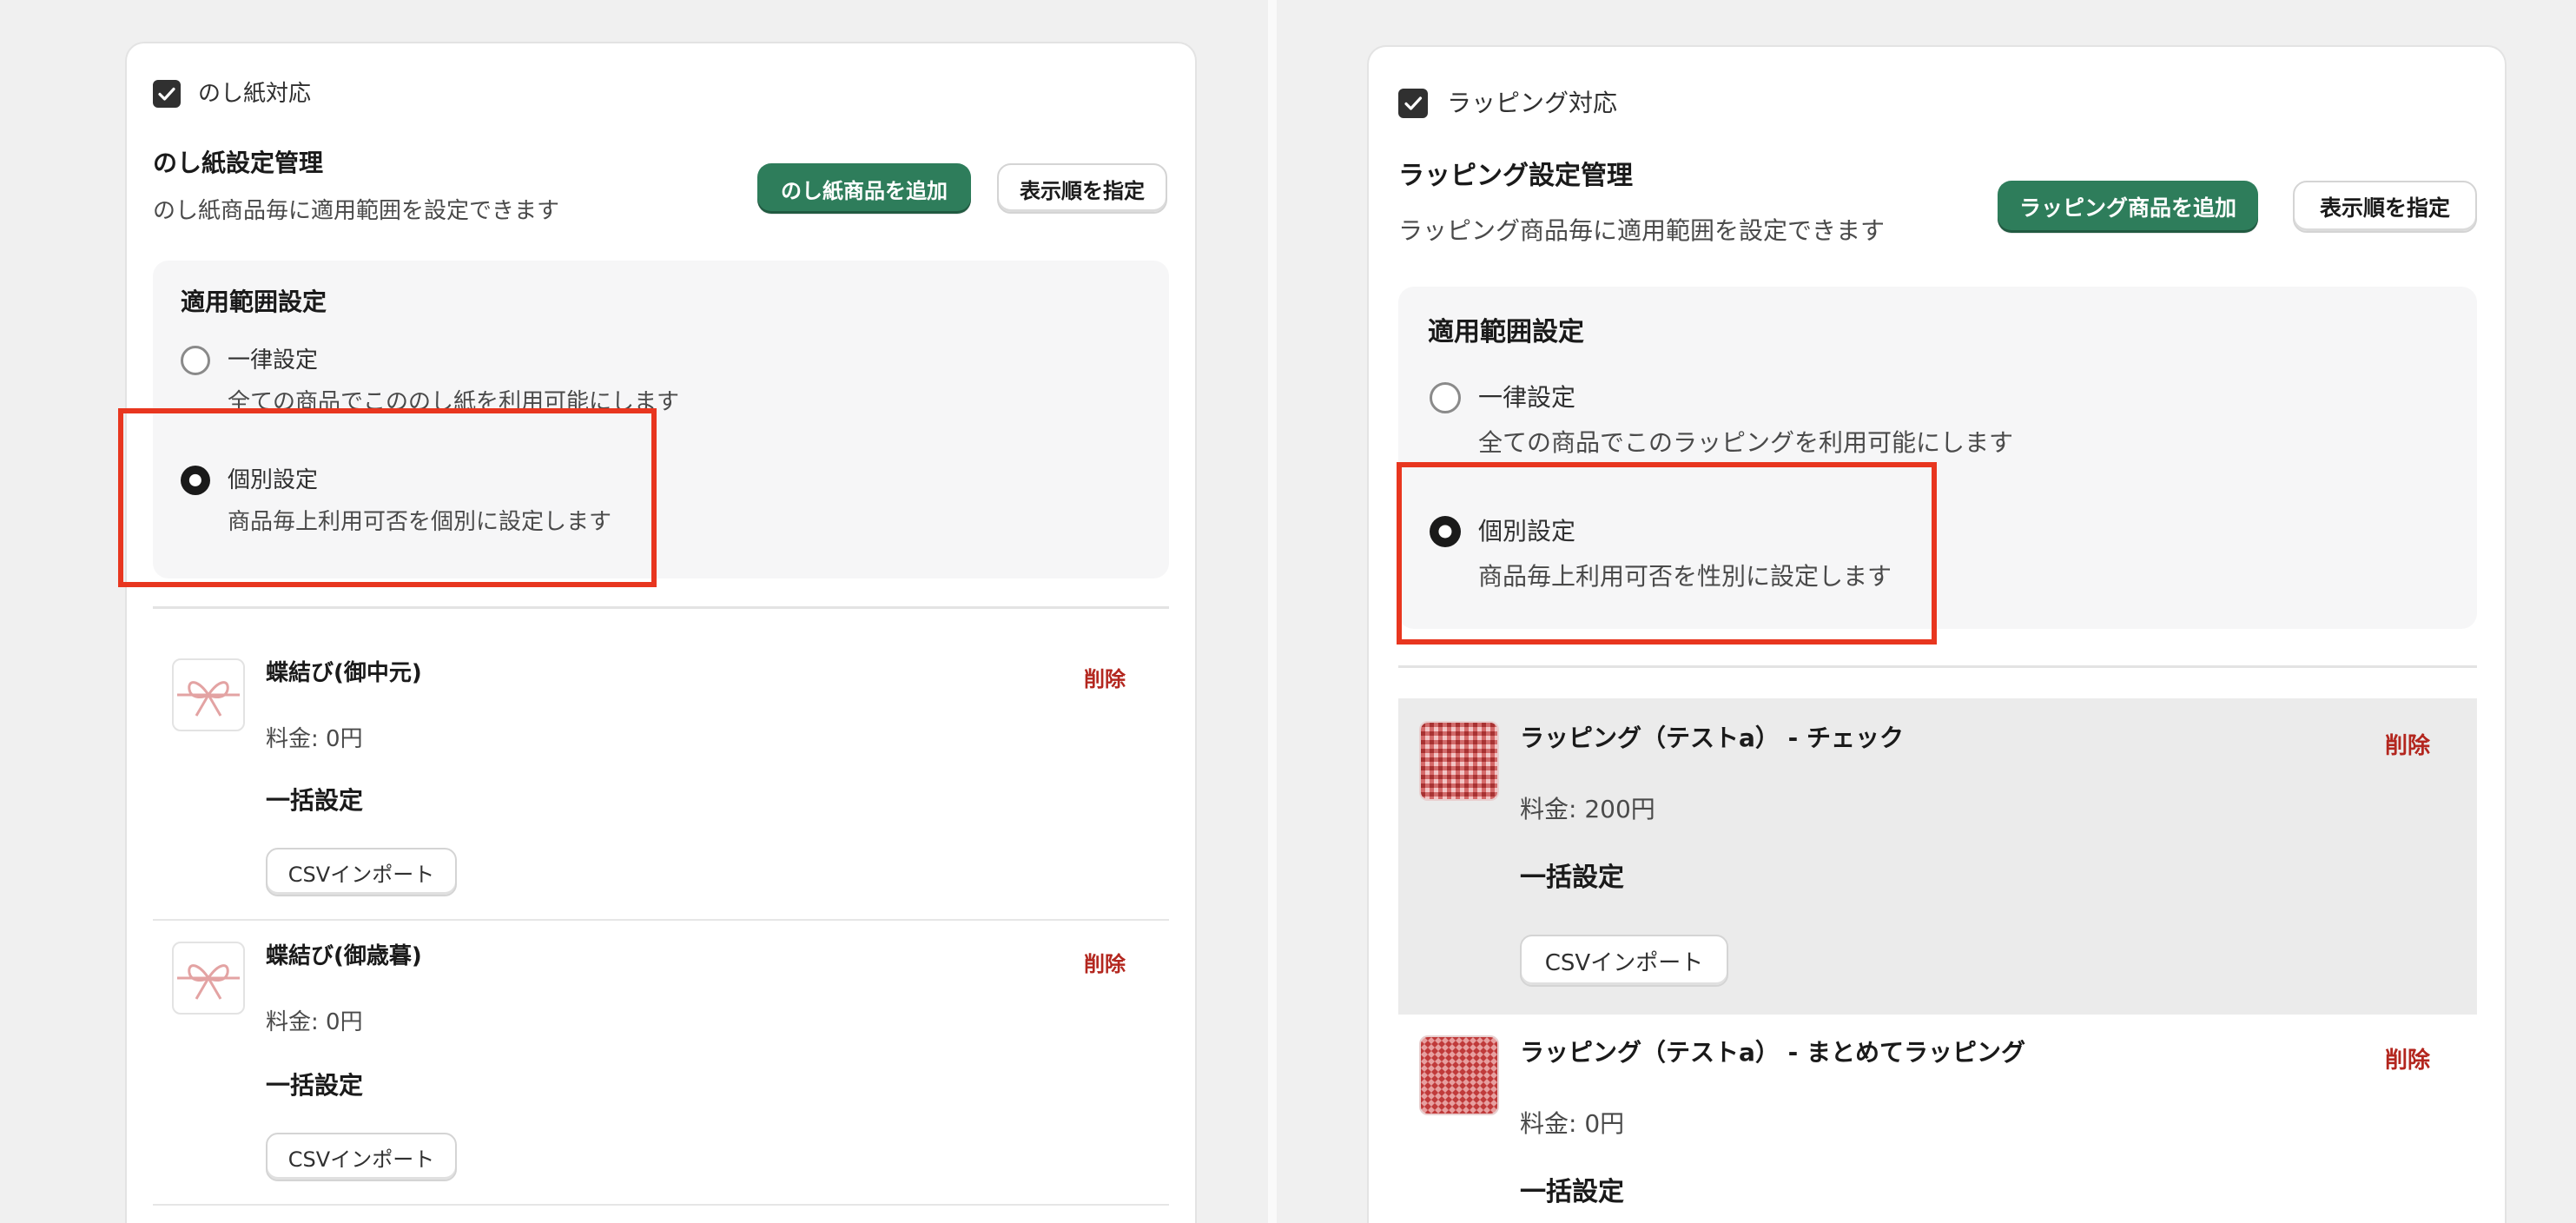 Image resolution: width=2576 pixels, height=1223 pixels. Describe the element at coordinates (1459, 1075) in the screenshot. I see `diamond-pattern-icon` at that location.